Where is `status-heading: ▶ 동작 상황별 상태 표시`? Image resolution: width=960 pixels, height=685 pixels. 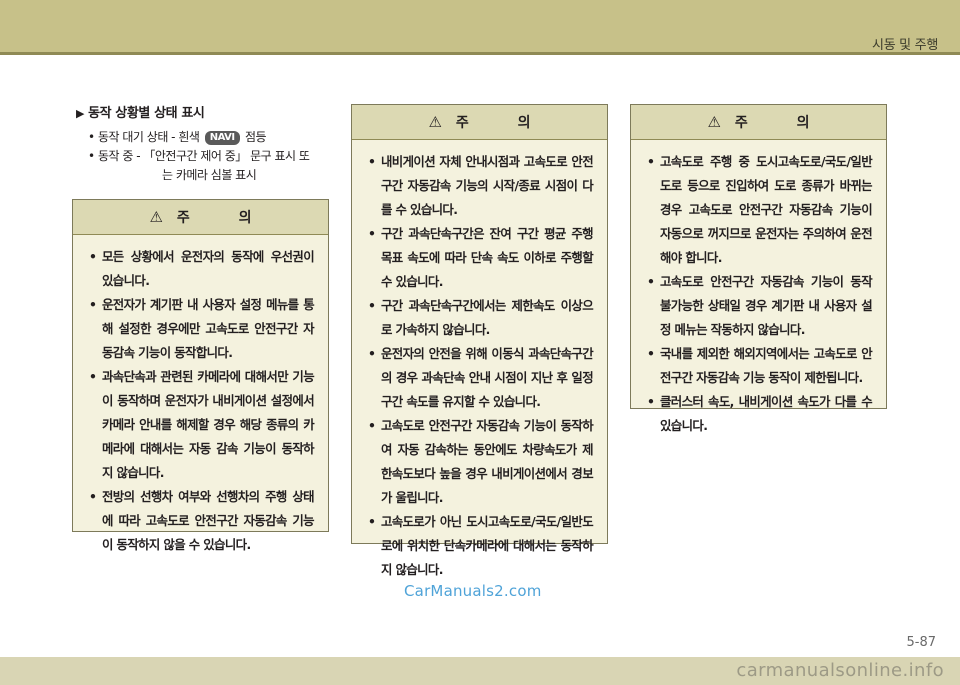
status-heading: ▶ 동작 상황별 상태 표시 is located at coordinates (140, 111).